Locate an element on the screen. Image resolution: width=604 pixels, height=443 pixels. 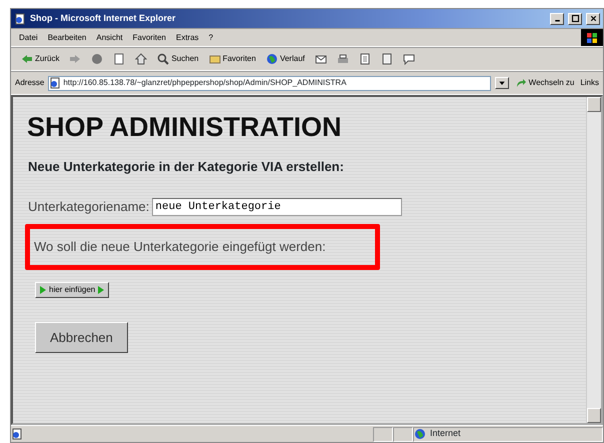
field-label: Unterkategoriename: is located at coordinates (89, 207).